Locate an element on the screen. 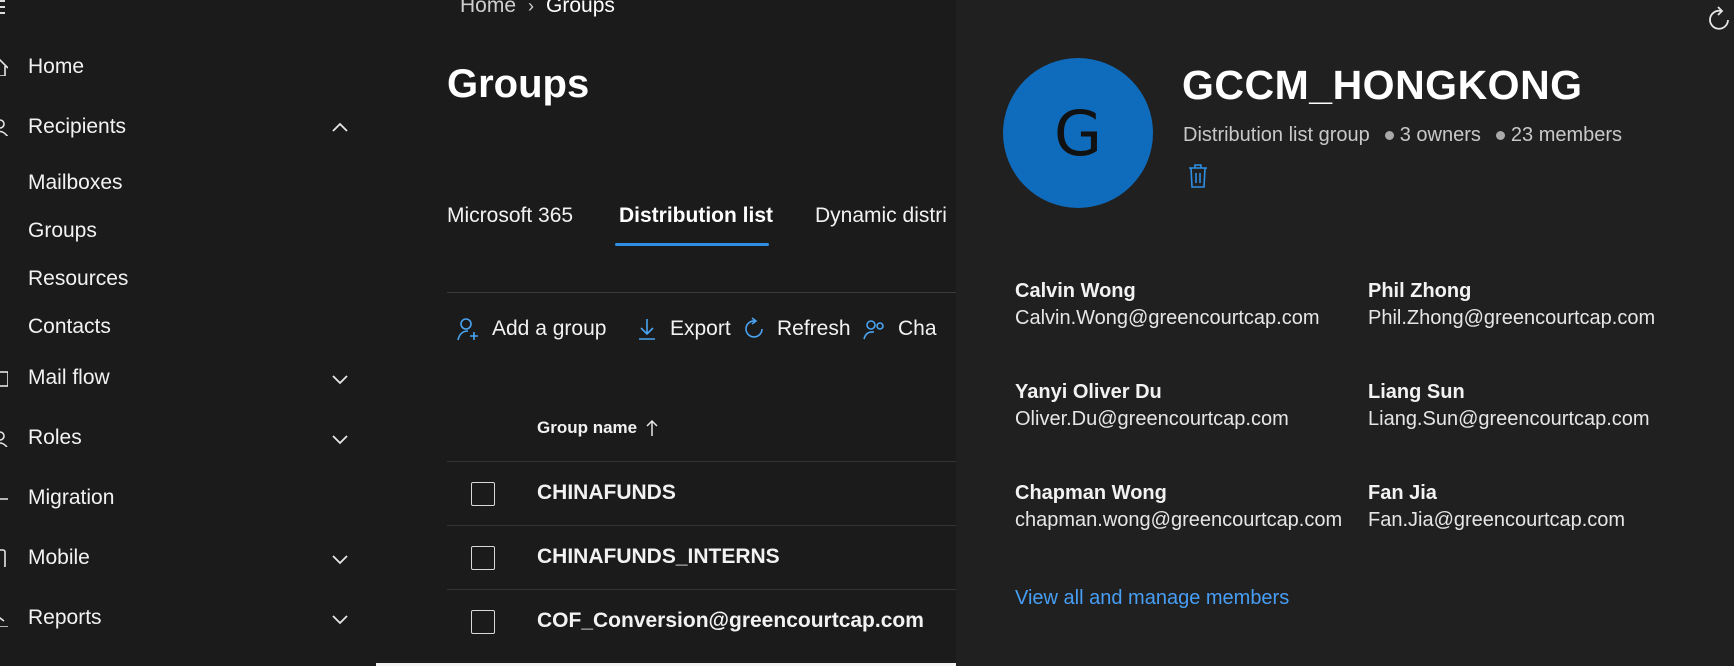  member-email: Oliver.Du@greencourtcap.com is located at coordinates (1152, 419).